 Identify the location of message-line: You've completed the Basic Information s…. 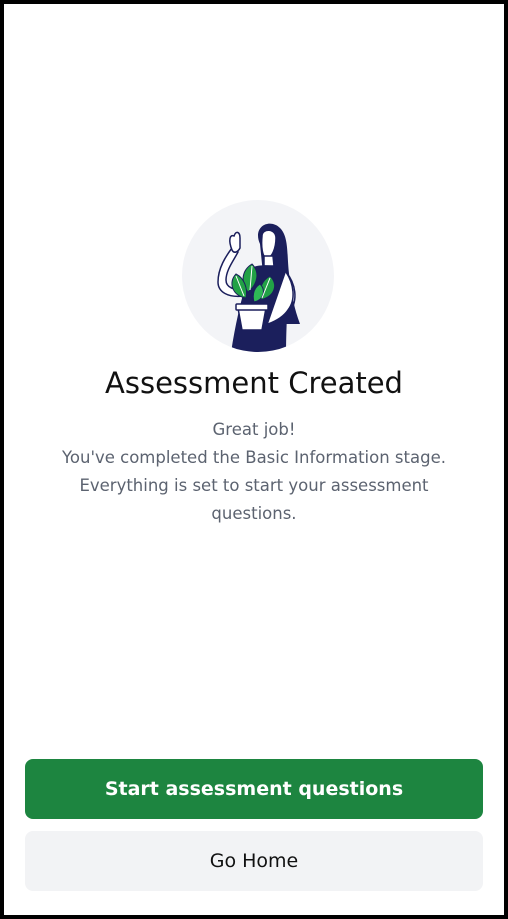
(254, 457).